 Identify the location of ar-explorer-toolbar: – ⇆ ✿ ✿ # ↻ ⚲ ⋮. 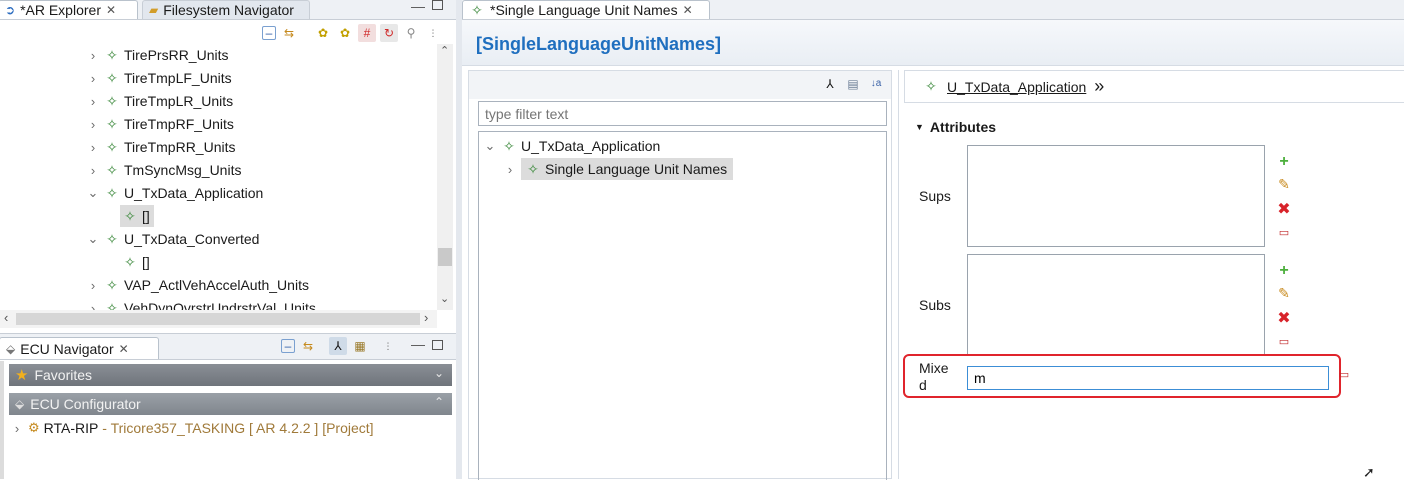
(357, 33).